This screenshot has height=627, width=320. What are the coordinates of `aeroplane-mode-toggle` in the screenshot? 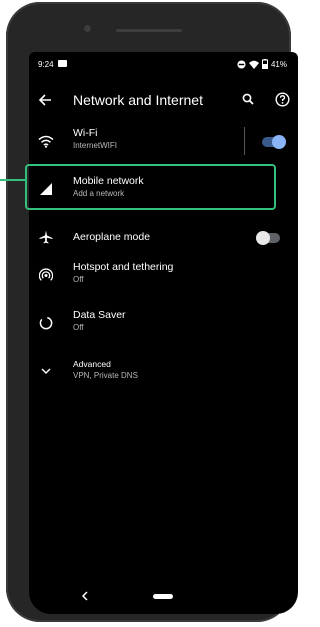 It's located at (268, 238).